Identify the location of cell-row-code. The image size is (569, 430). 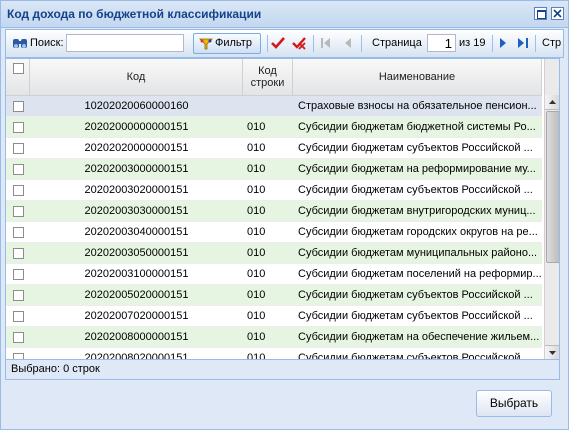
(270, 106).